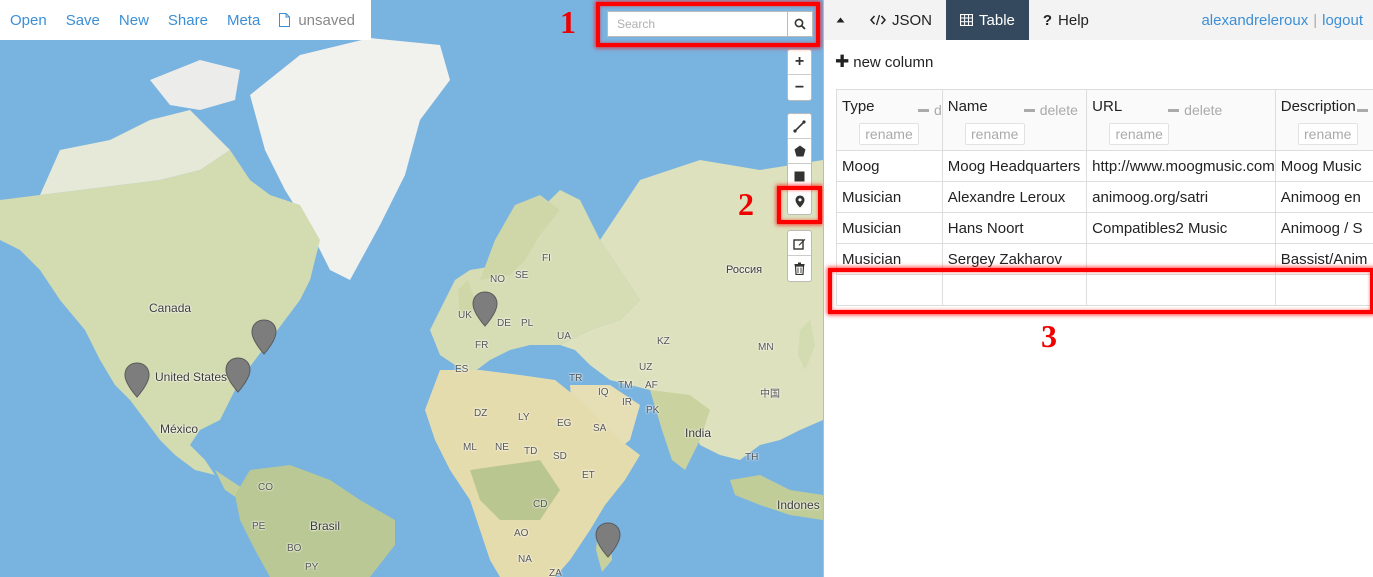 The height and width of the screenshot is (577, 1373). Describe the element at coordinates (799, 176) in the screenshot. I see `draw-rectangle-button` at that location.